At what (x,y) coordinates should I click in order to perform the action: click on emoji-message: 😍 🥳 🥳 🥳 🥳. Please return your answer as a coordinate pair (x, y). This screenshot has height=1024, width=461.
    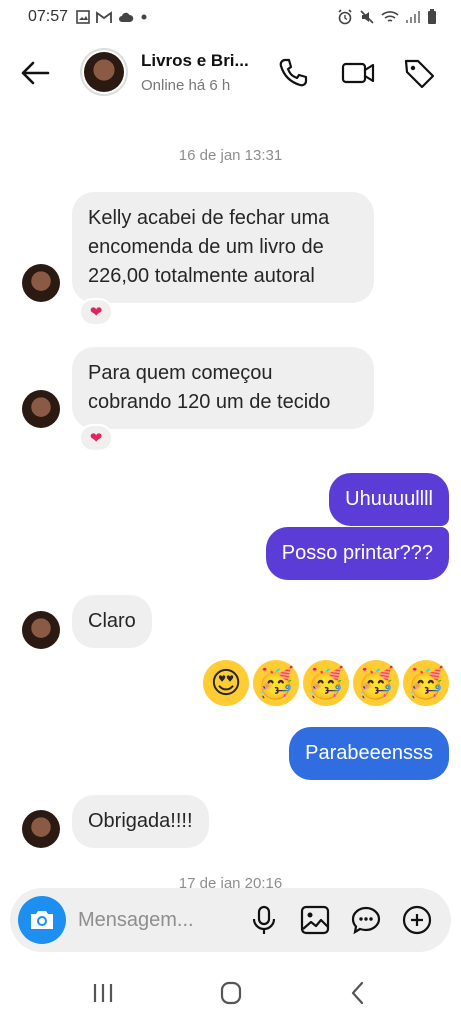
    Looking at the image, I should click on (326, 683).